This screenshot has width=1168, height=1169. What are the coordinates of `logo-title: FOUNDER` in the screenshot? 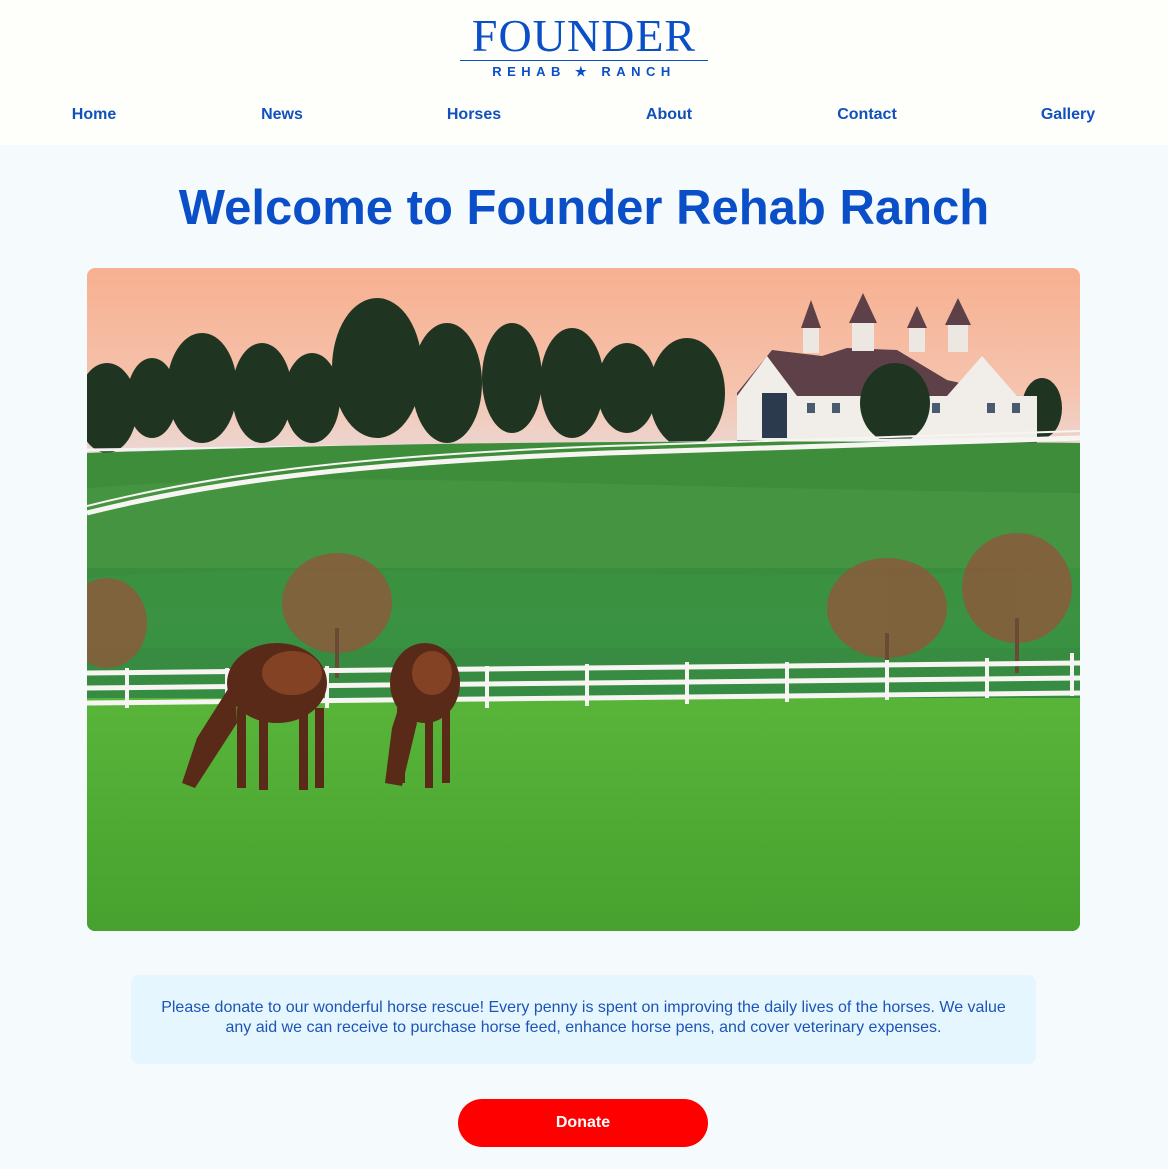 It's located at (584, 35).